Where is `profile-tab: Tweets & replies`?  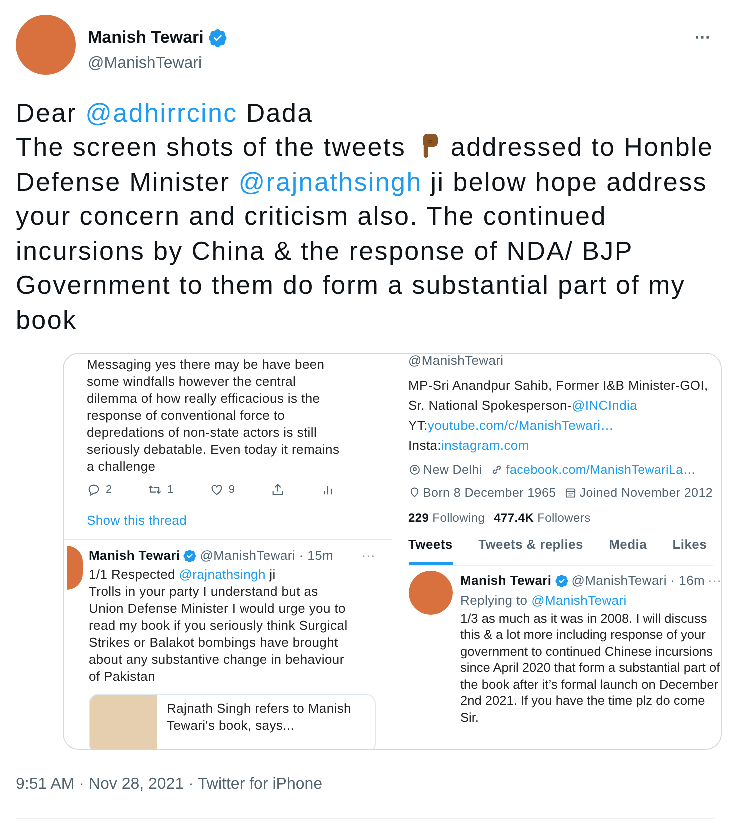 profile-tab: Tweets & replies is located at coordinates (531, 549).